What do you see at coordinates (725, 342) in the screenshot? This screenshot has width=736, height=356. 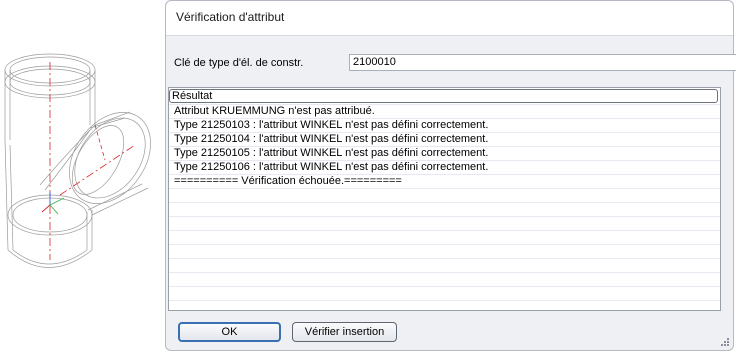 I see `resize-grip-icon` at bounding box center [725, 342].